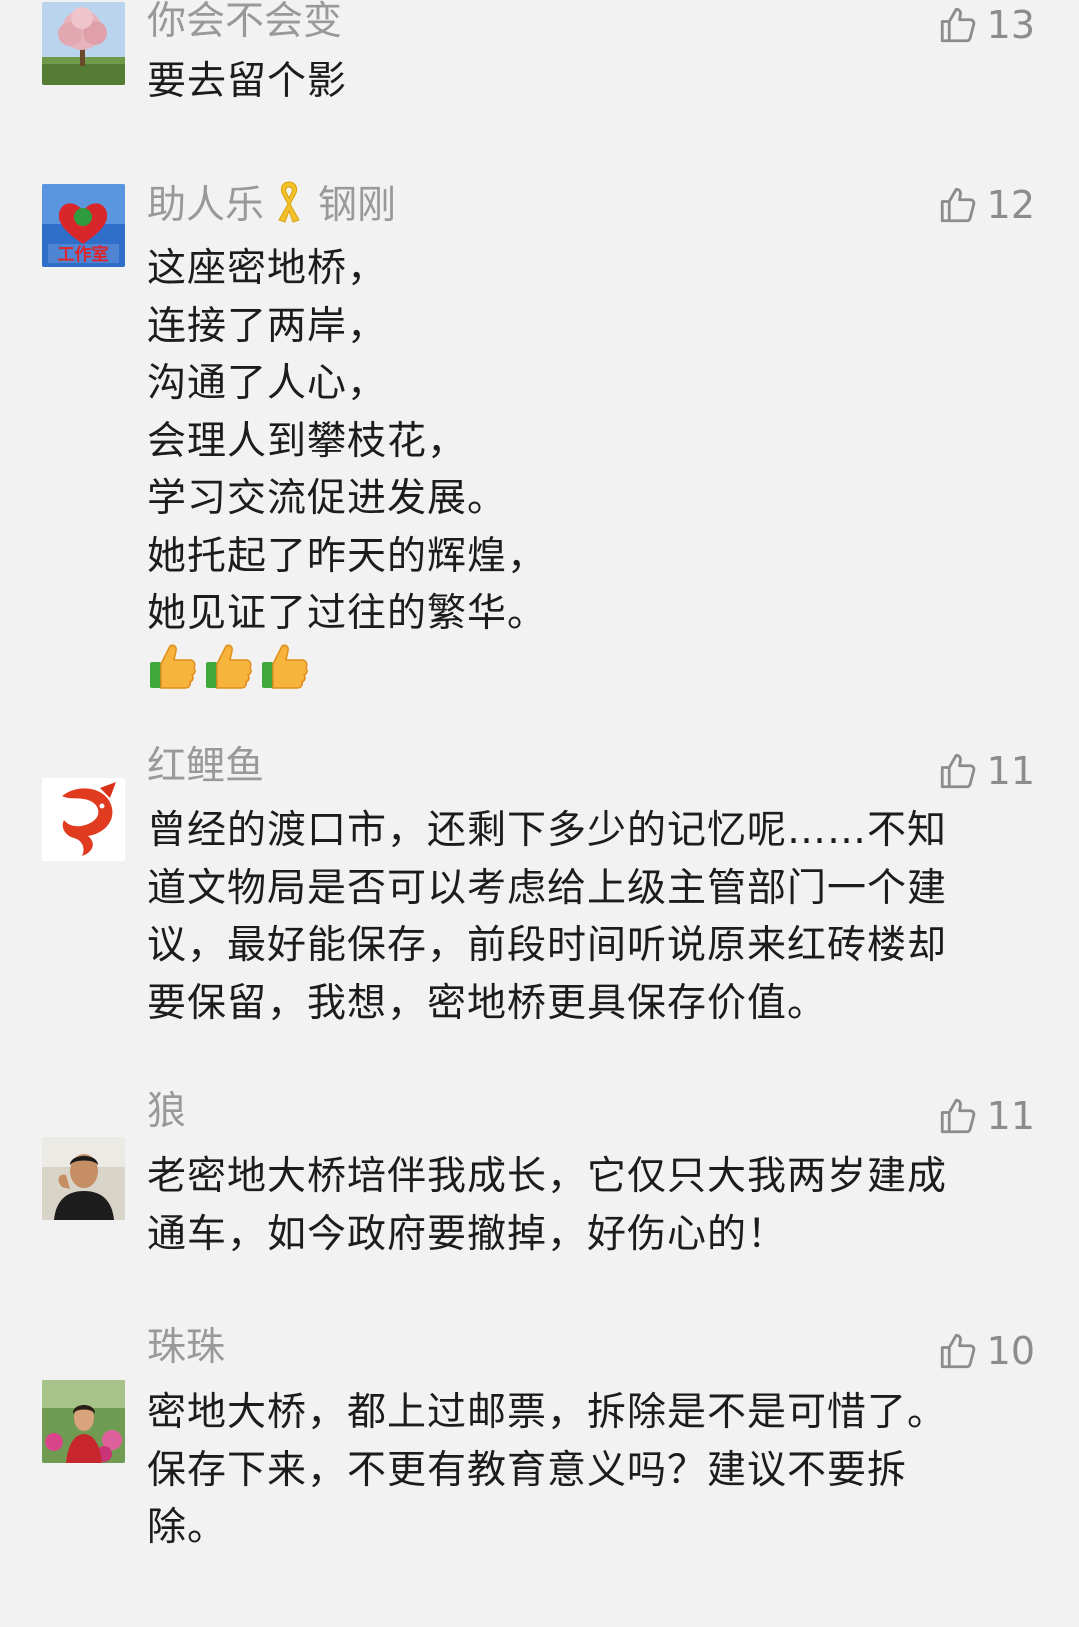  I want to click on emoji-row, so click(229, 666).